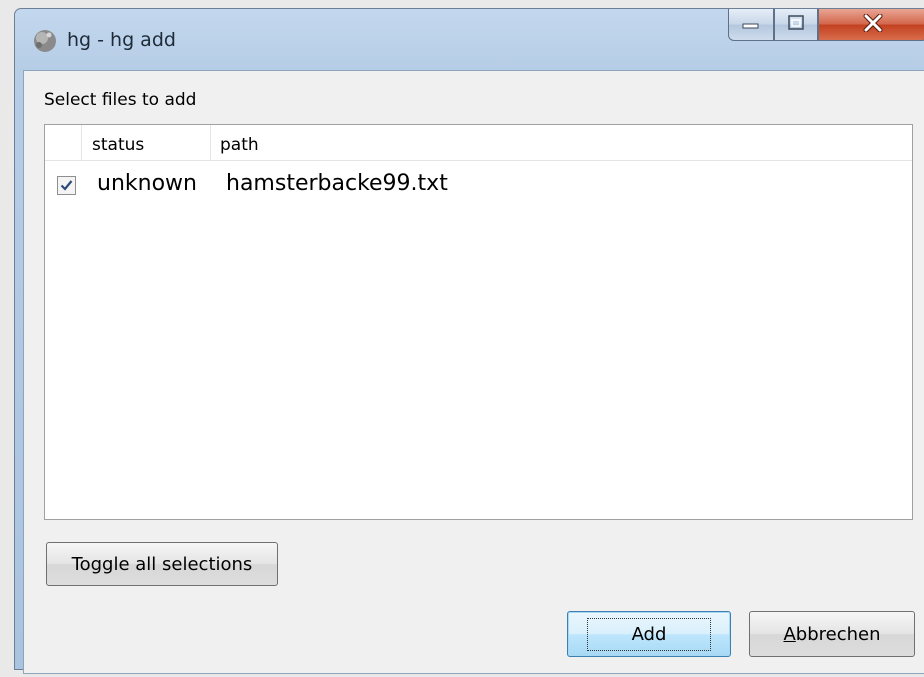 The width and height of the screenshot is (924, 677). What do you see at coordinates (147, 183) in the screenshot?
I see `file-status: unknown` at bounding box center [147, 183].